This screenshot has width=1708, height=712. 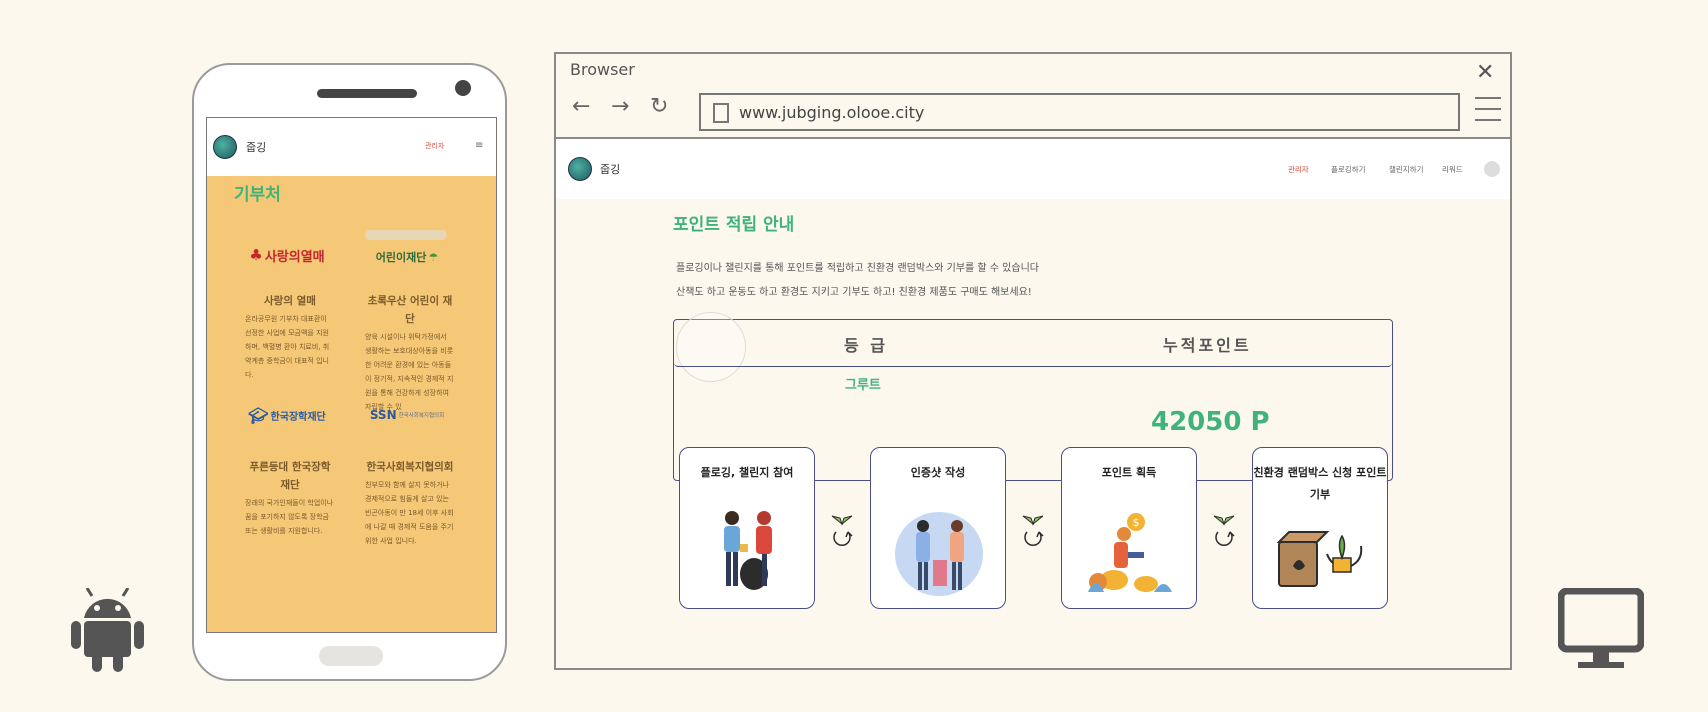 I want to click on android-icon, so click(x=107, y=630).